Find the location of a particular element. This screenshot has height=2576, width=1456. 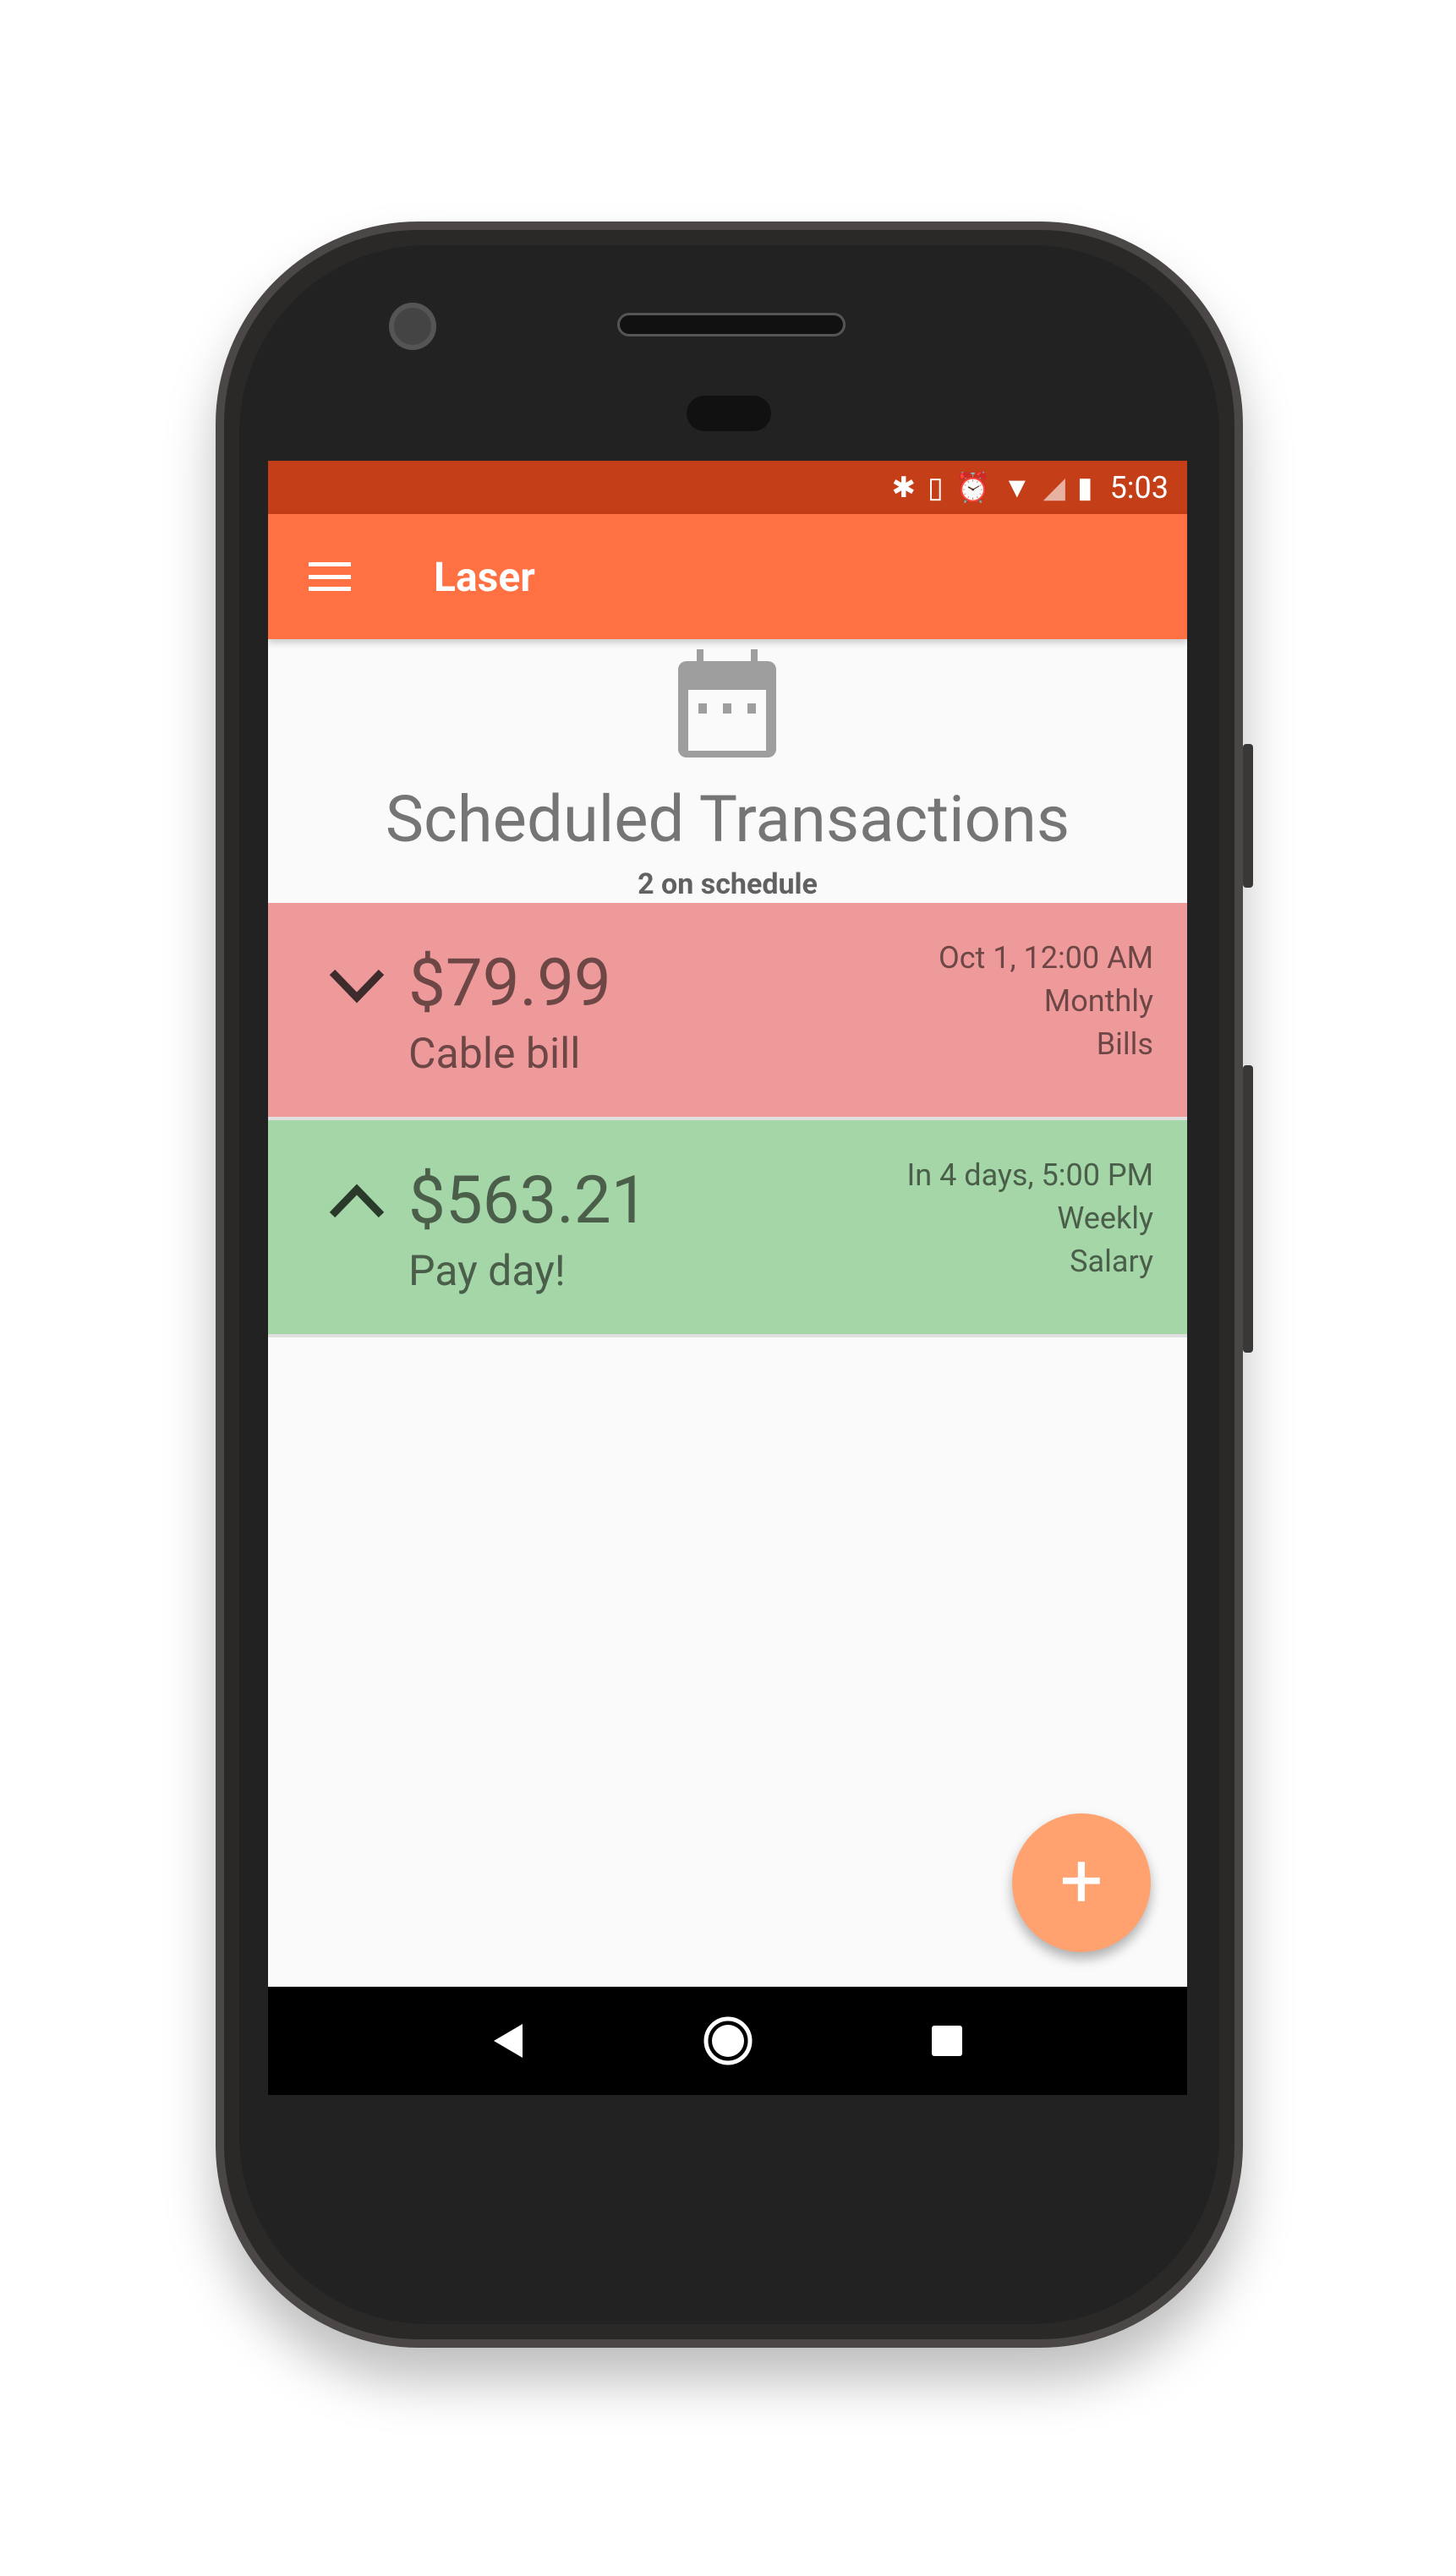

alarm-icon: ⏰ is located at coordinates (974, 488).